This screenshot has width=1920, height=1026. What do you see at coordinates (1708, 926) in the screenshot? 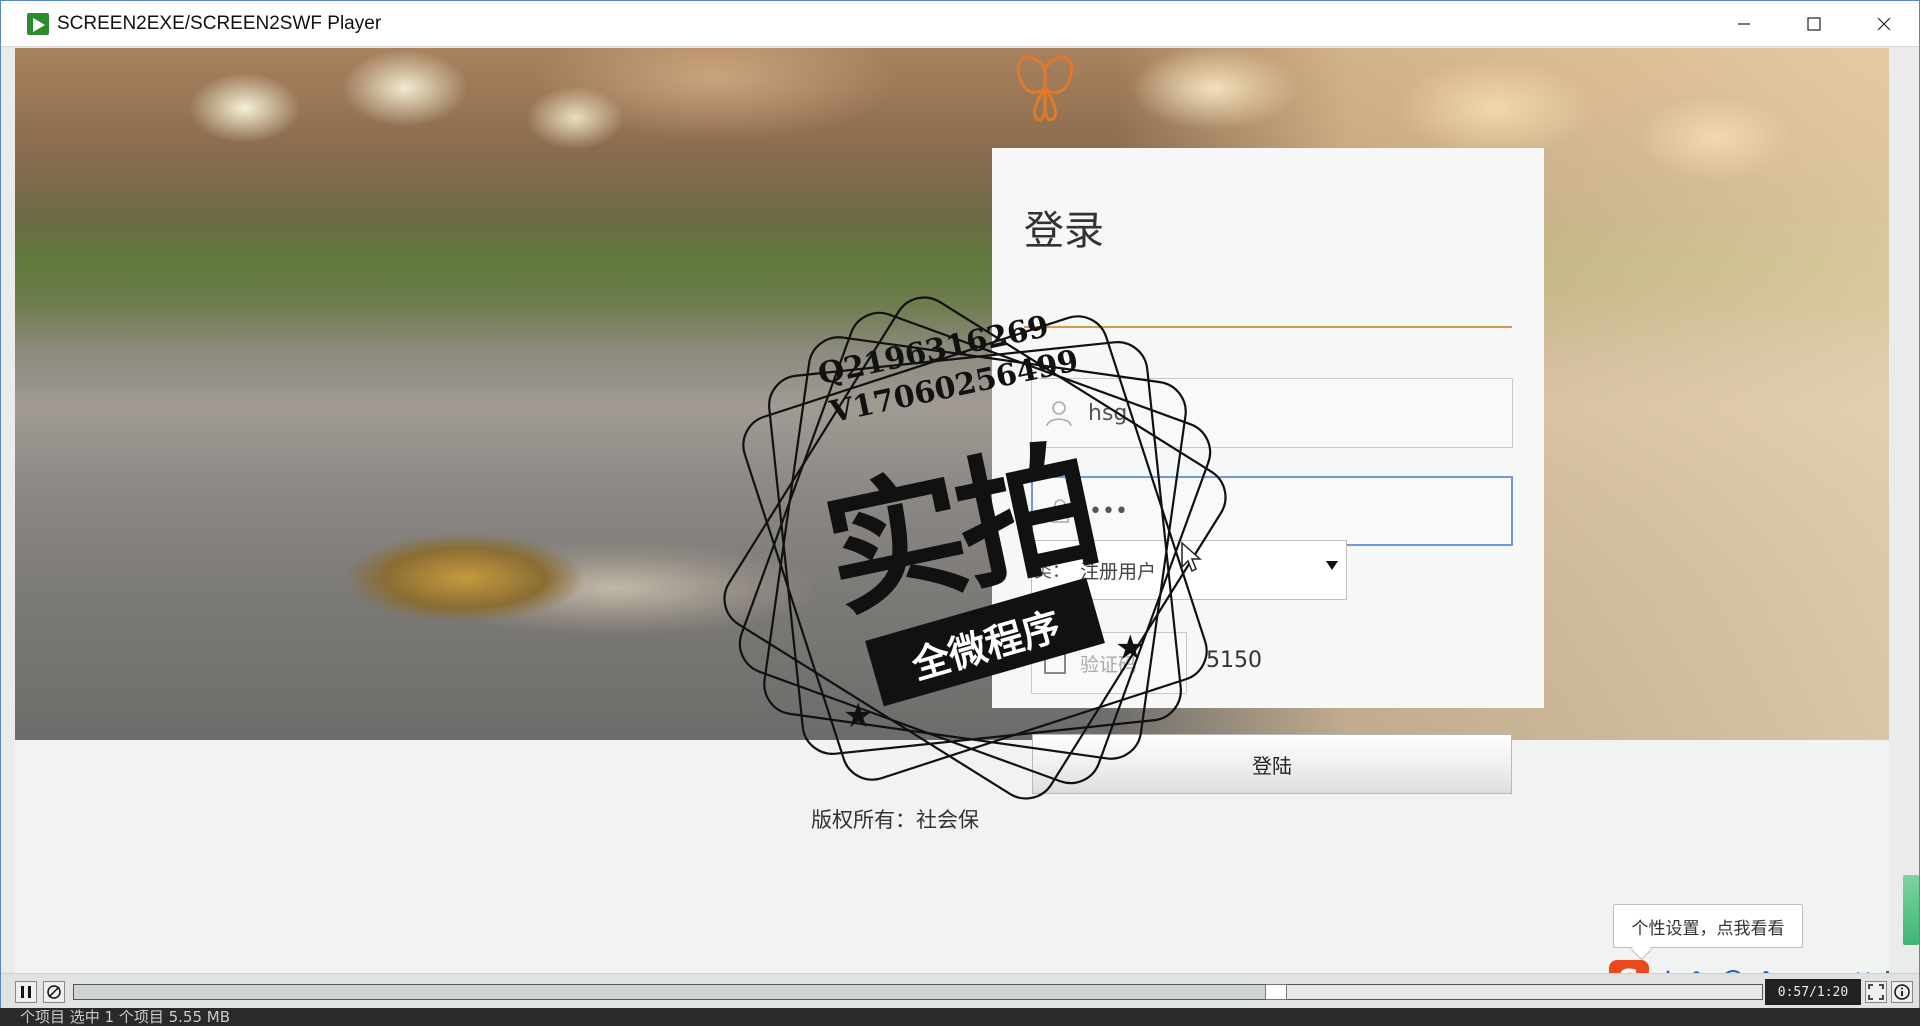
I see `ime-tooltip: 个性设置，点我看看` at bounding box center [1708, 926].